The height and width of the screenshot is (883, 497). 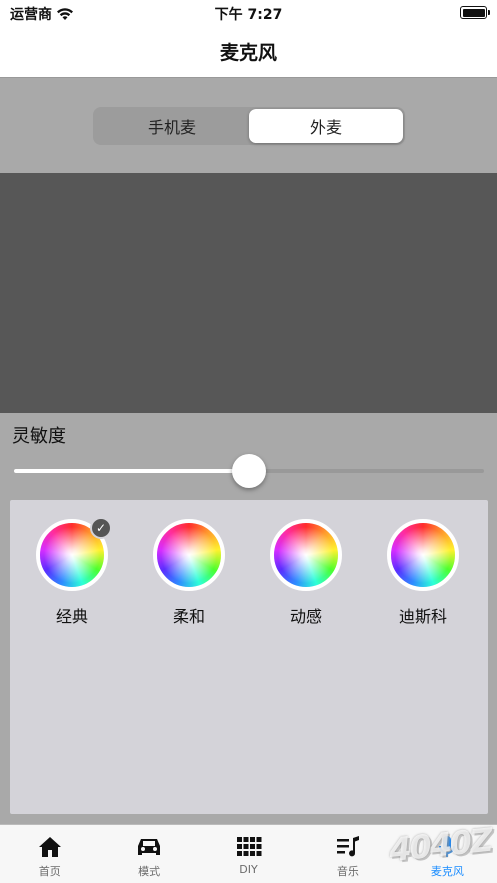 I want to click on status-bar: 运营商 下午 7:27, so click(x=248, y=13).